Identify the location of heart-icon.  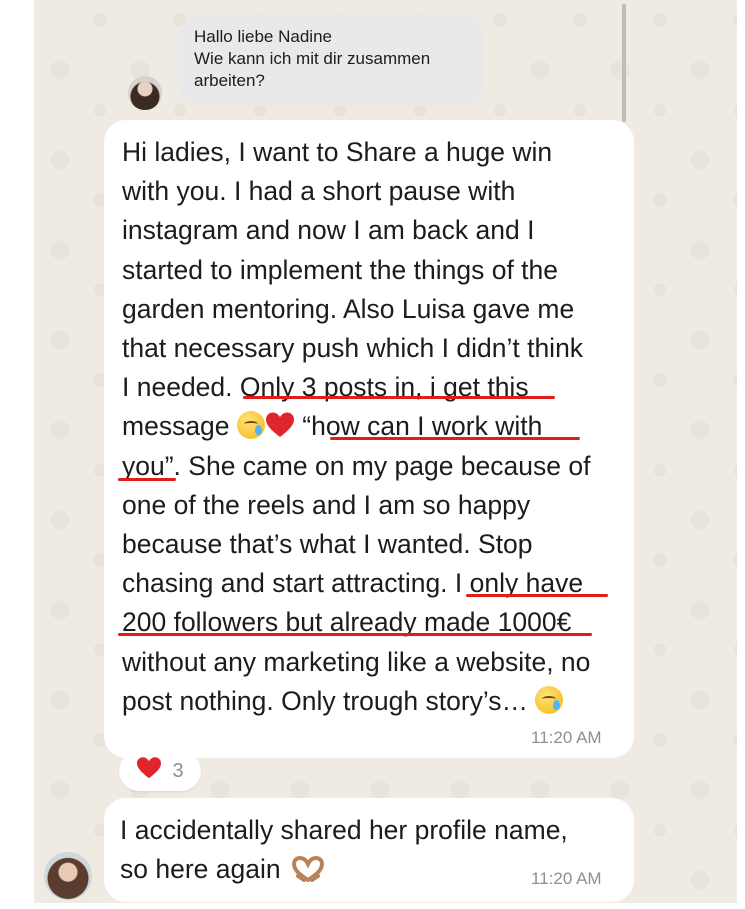
(149, 771).